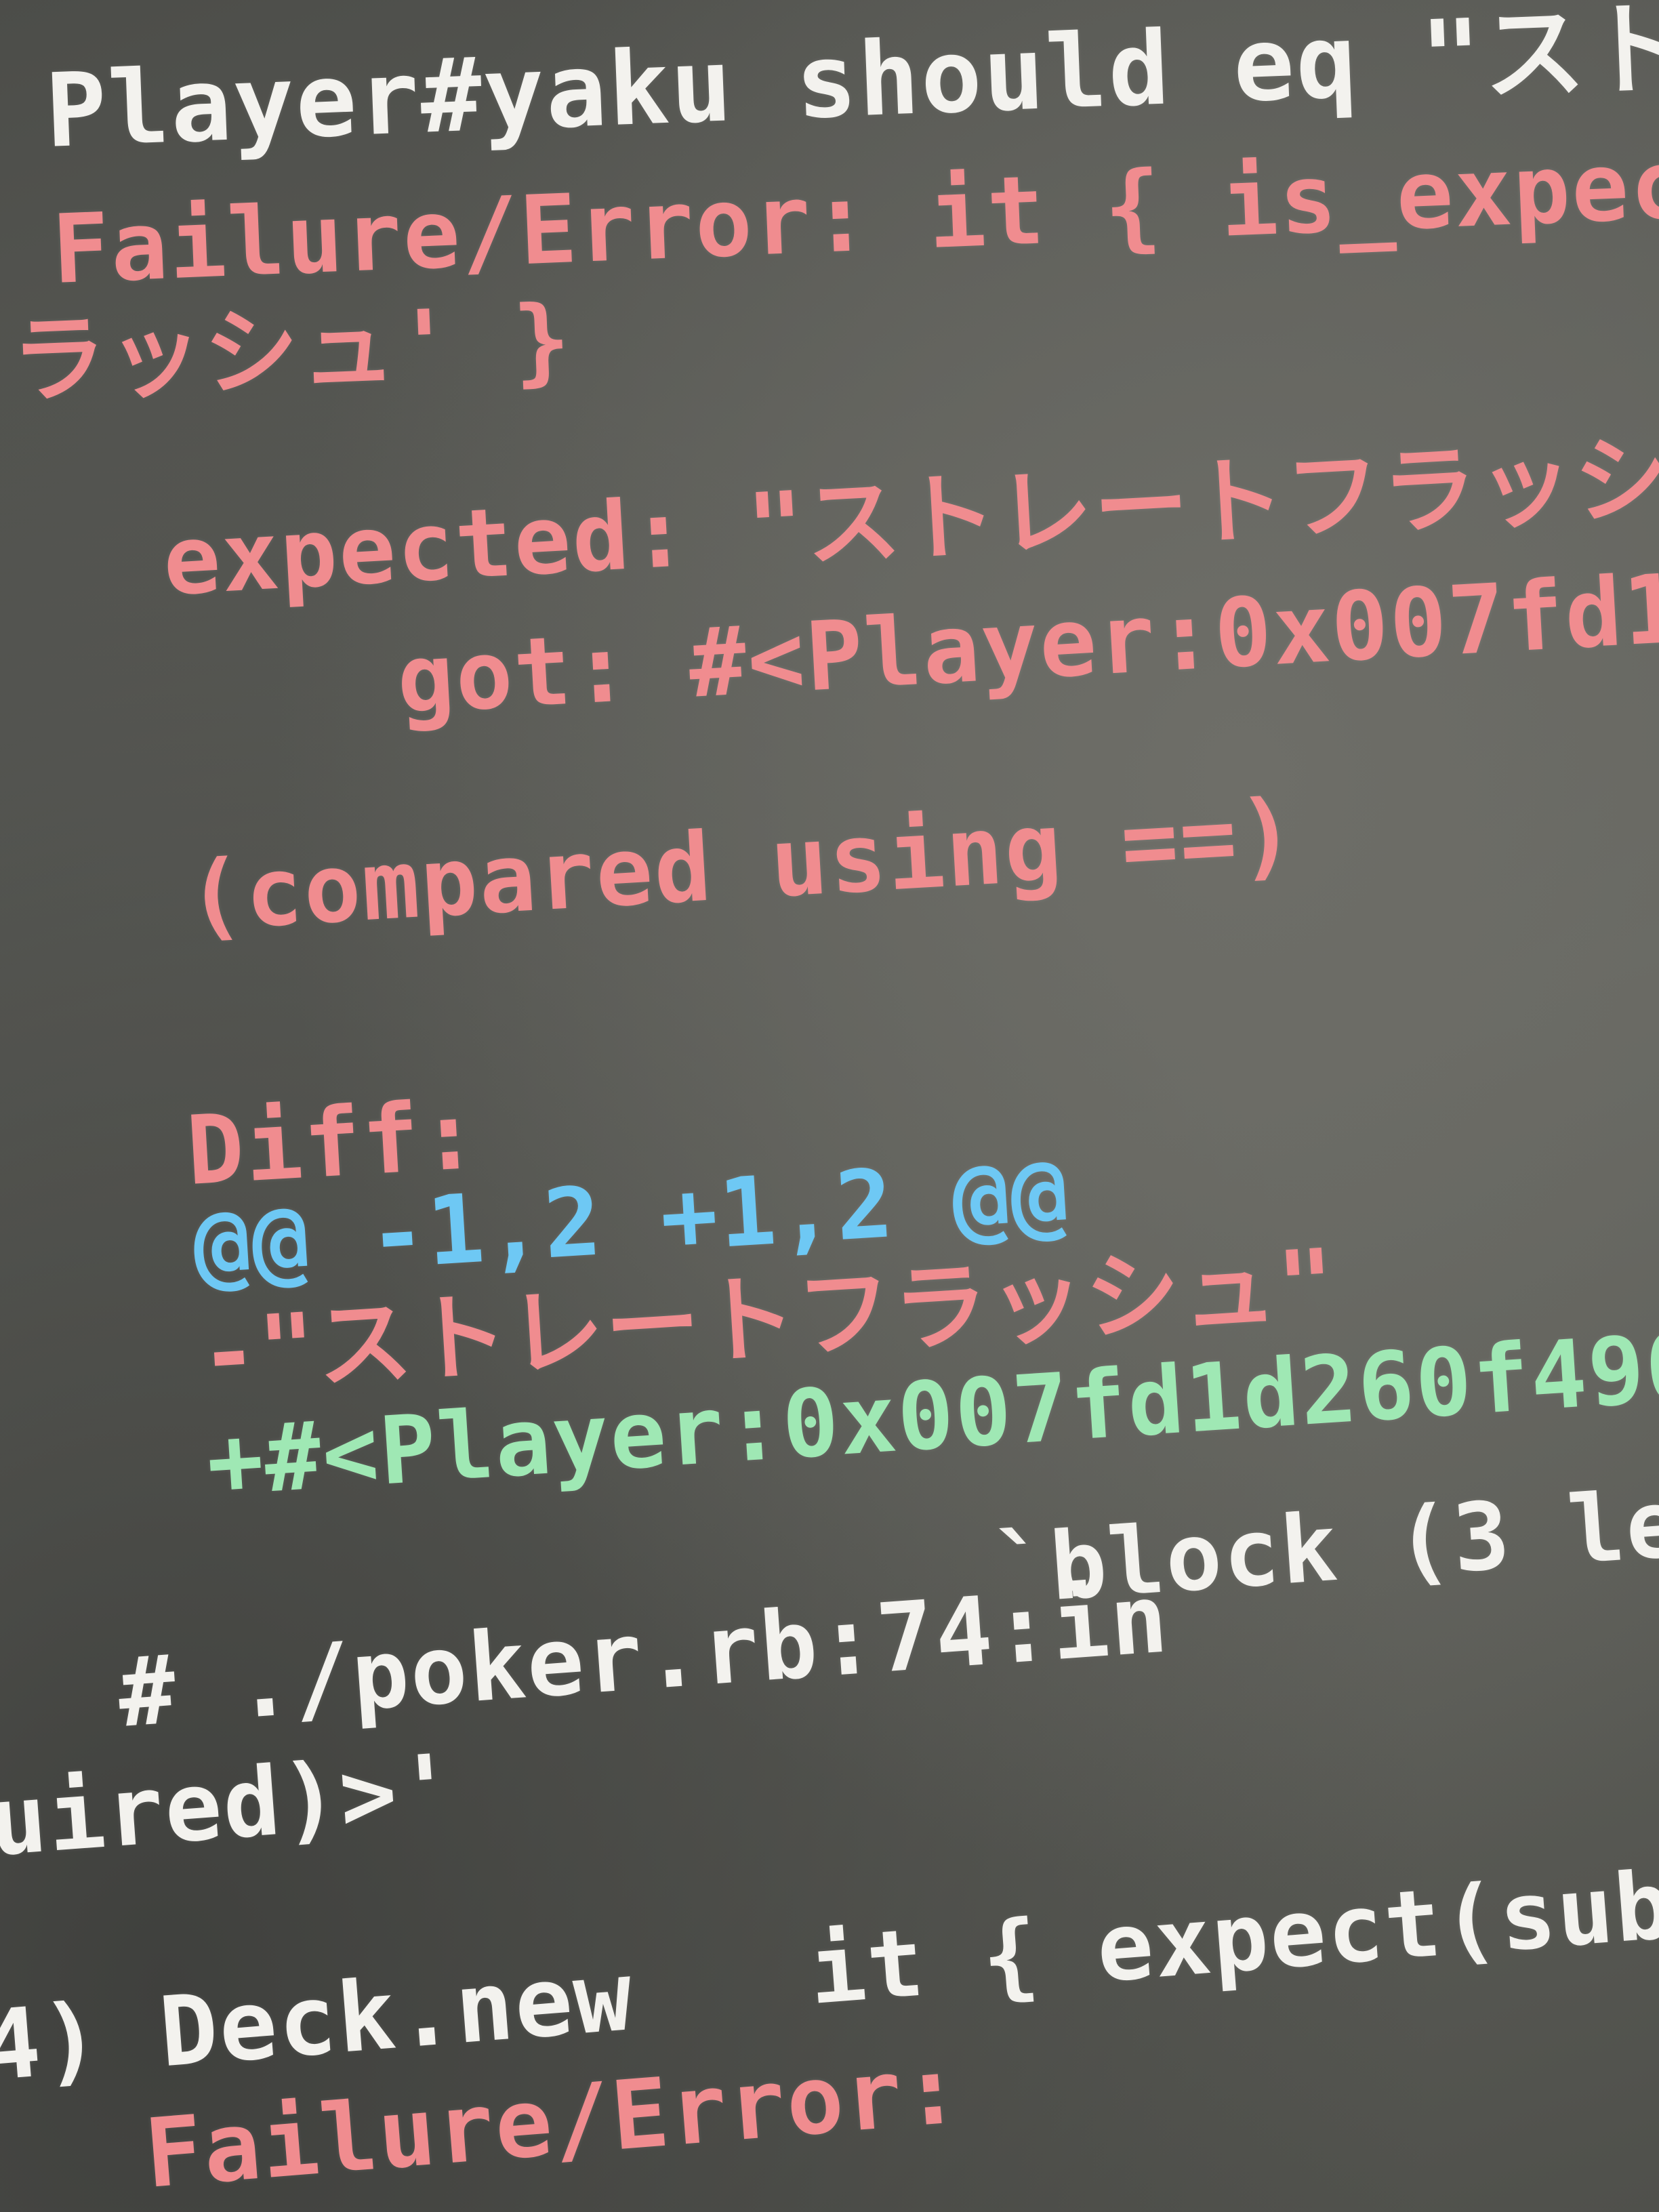  Describe the element at coordinates (1232, 1925) in the screenshot. I see `next-example-code-line: it { expect(subject.c` at that location.